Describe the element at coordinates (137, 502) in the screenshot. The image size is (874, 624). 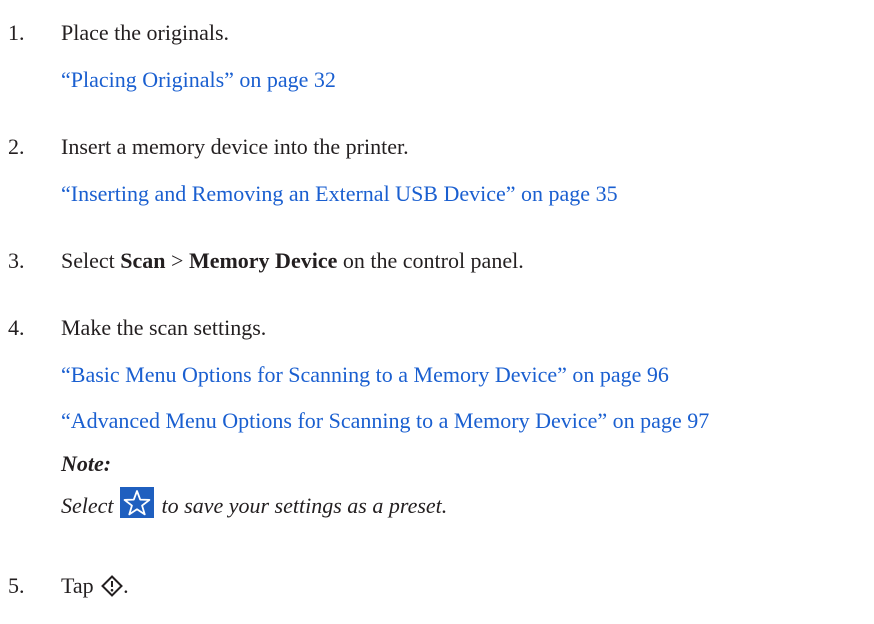
I see `star-preset-icon` at that location.